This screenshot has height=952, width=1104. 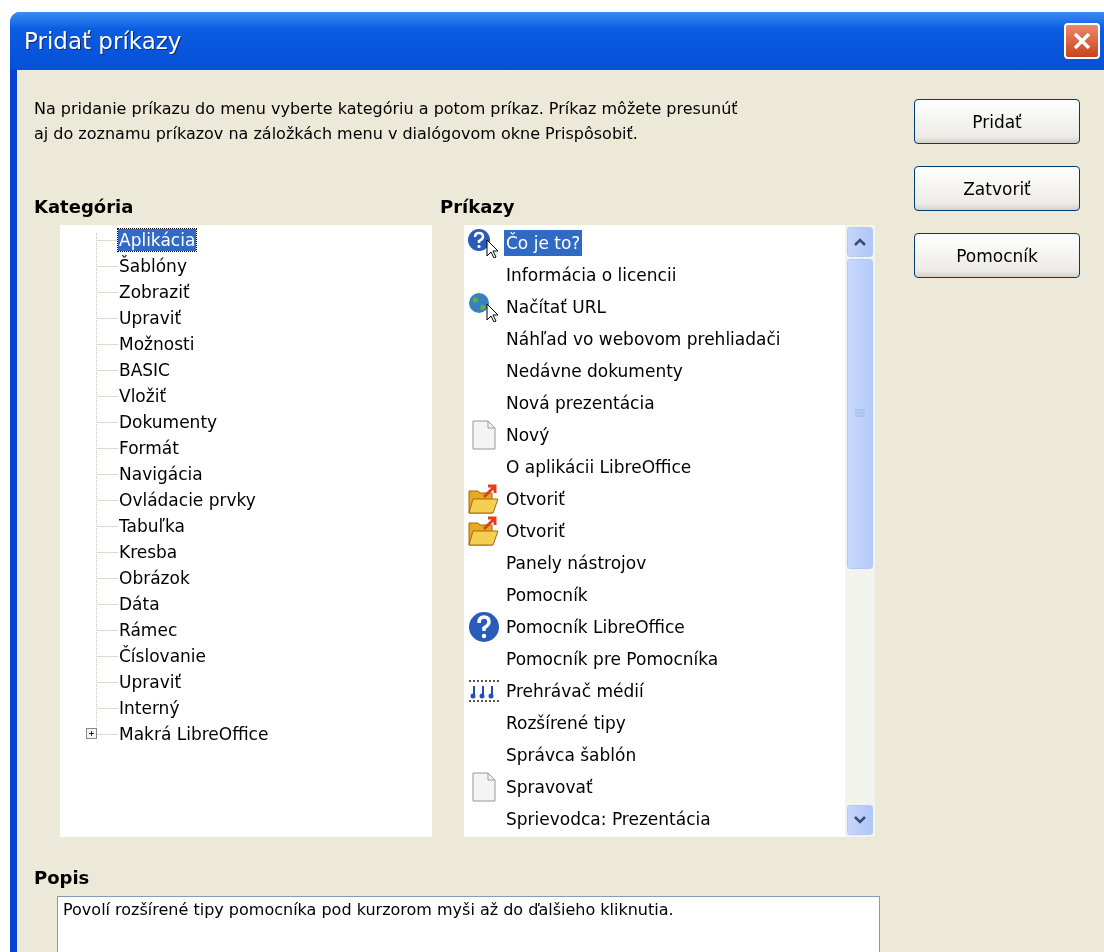 I want to click on expand-icon, so click(x=91, y=733).